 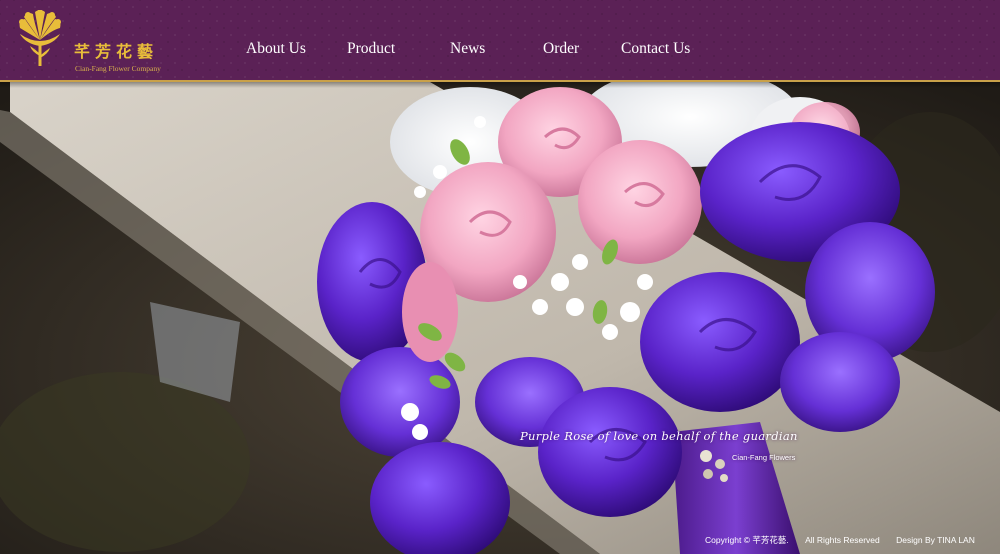 I want to click on hero-caption-sub: Cian-Fang Flowers, so click(x=764, y=457).